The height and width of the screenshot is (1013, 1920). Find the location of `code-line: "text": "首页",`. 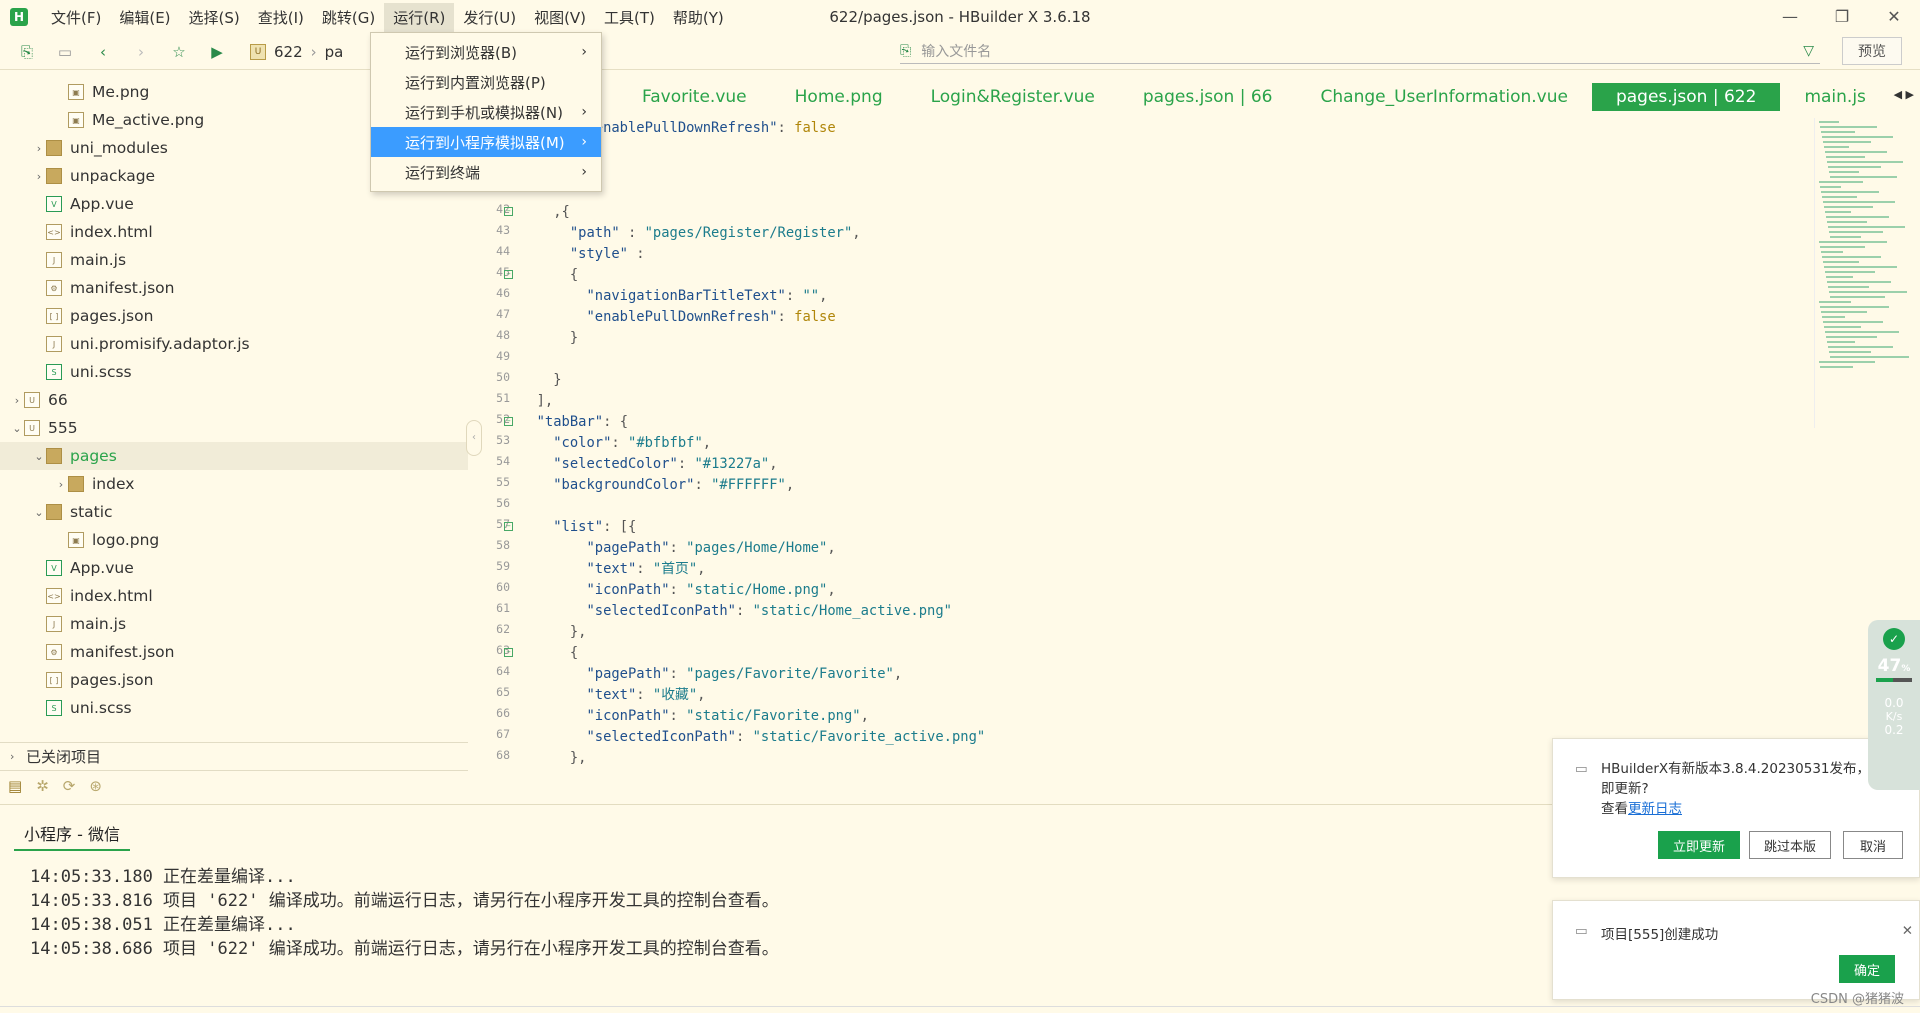

code-line: "text": "首页", is located at coordinates (752, 569).